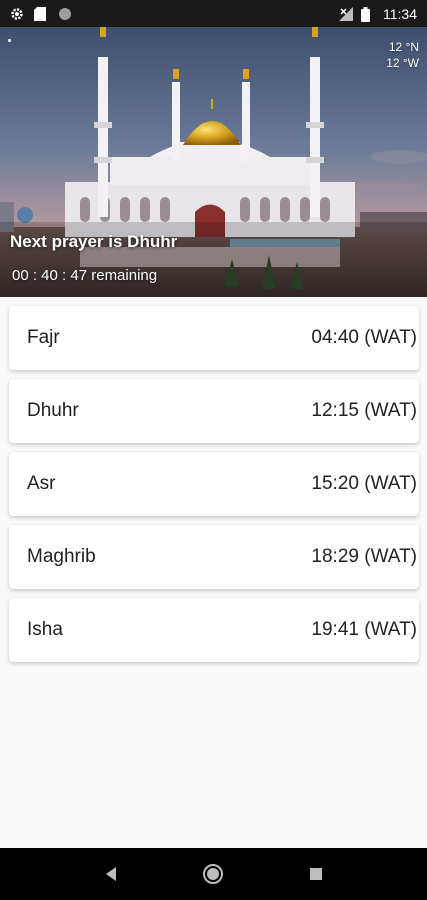 Image resolution: width=427 pixels, height=900 pixels. Describe the element at coordinates (43, 337) in the screenshot. I see `prayer-name: Fajr` at that location.